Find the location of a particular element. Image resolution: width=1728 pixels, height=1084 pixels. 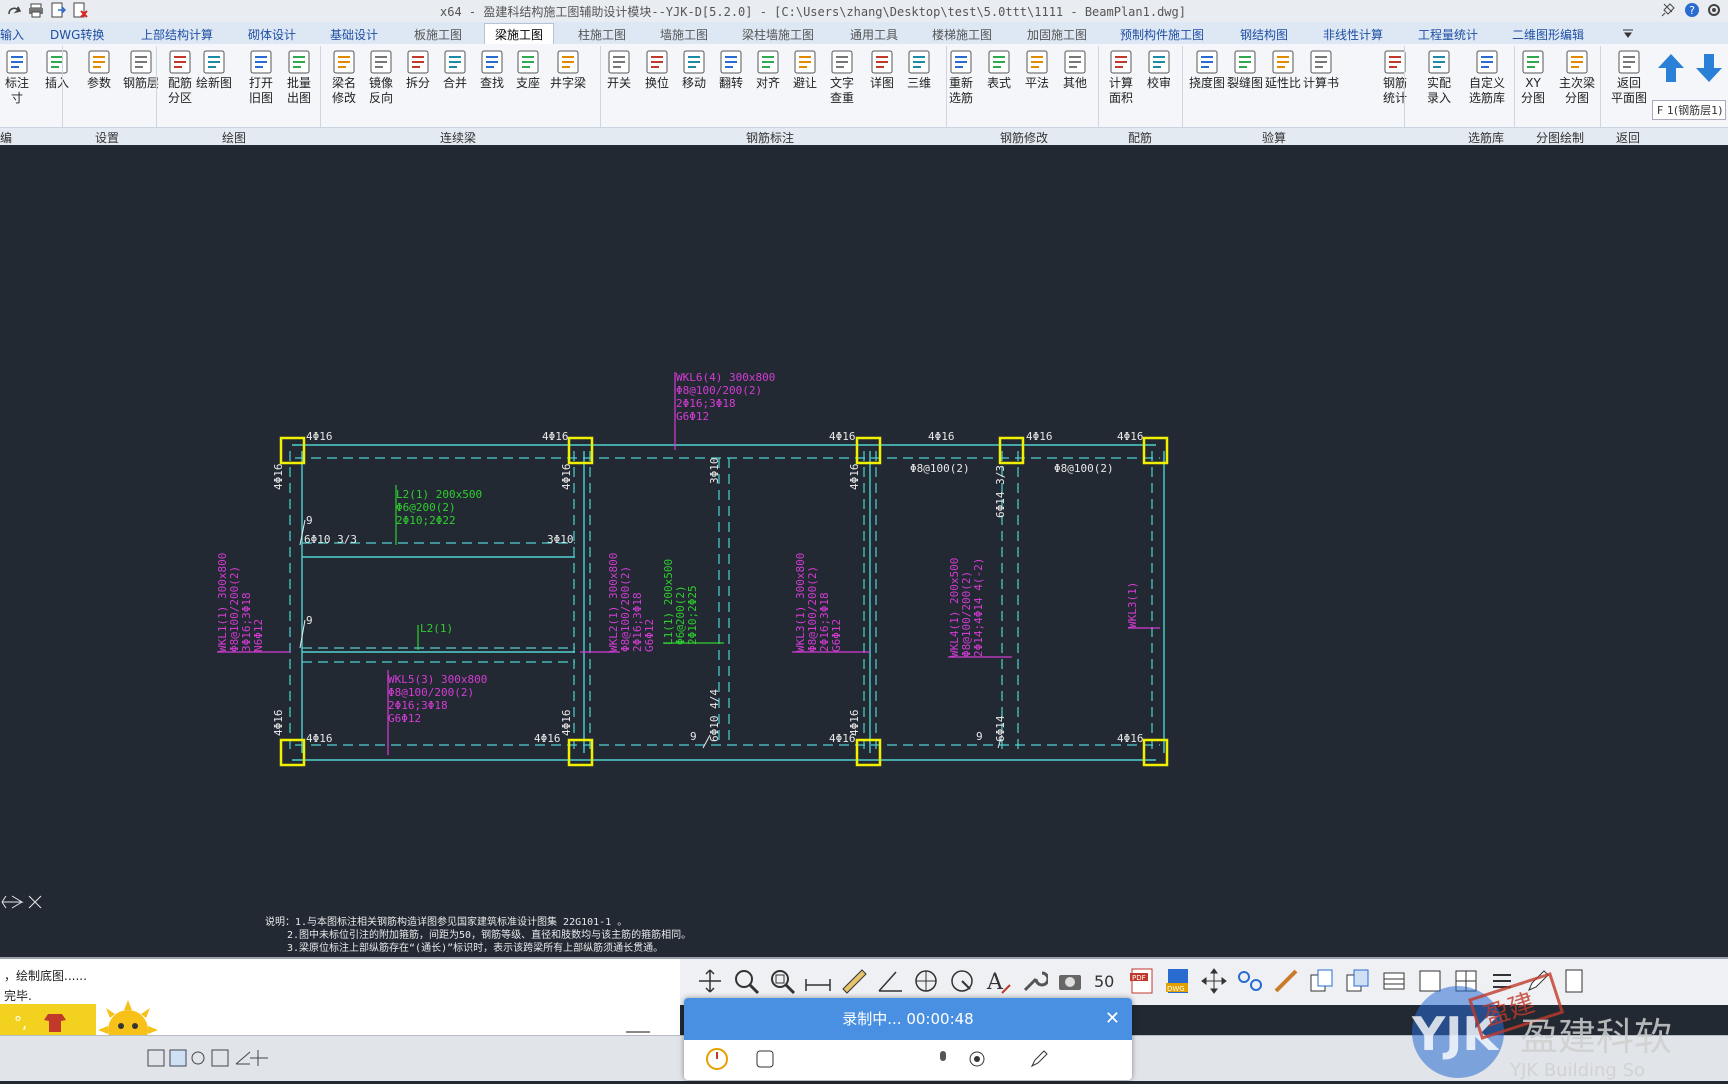

dwg-icon: DWG is located at coordinates (1178, 981).